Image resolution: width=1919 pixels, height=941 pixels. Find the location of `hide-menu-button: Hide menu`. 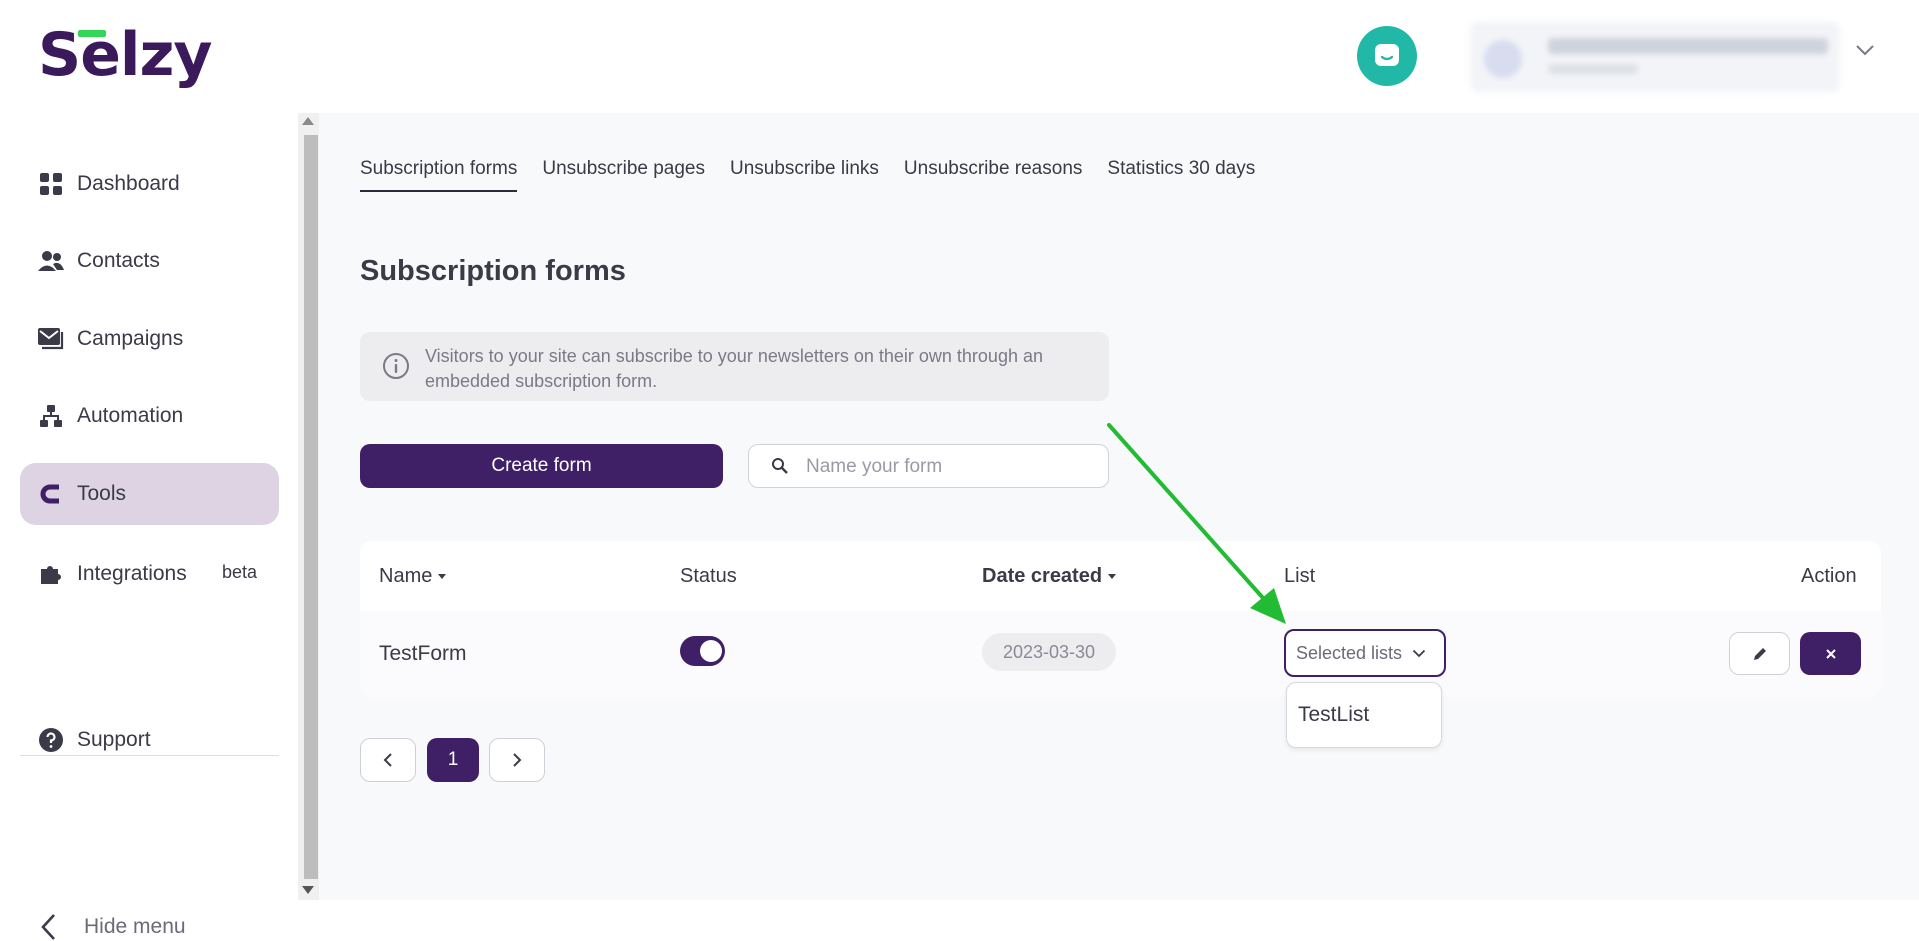

hide-menu-button: Hide menu is located at coordinates (113, 927).